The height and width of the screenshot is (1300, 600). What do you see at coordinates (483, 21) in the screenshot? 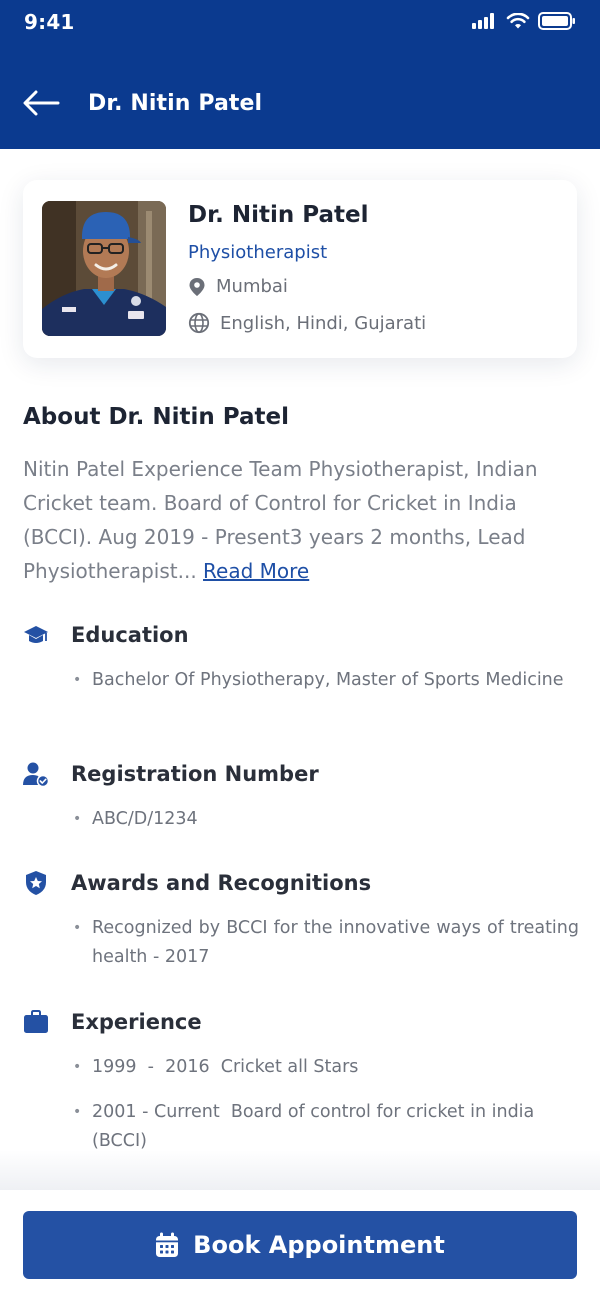
I see `signal-icon` at bounding box center [483, 21].